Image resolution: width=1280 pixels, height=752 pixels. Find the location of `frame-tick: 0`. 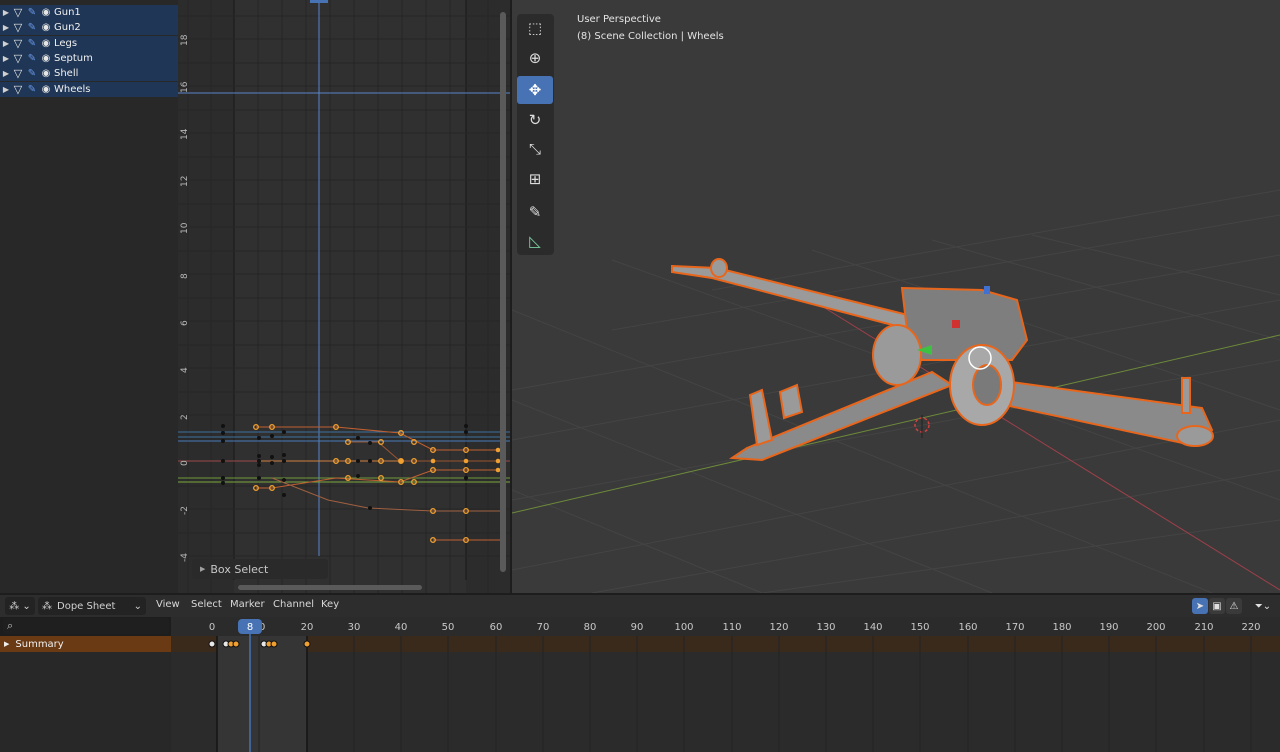

frame-tick: 0 is located at coordinates (212, 627).